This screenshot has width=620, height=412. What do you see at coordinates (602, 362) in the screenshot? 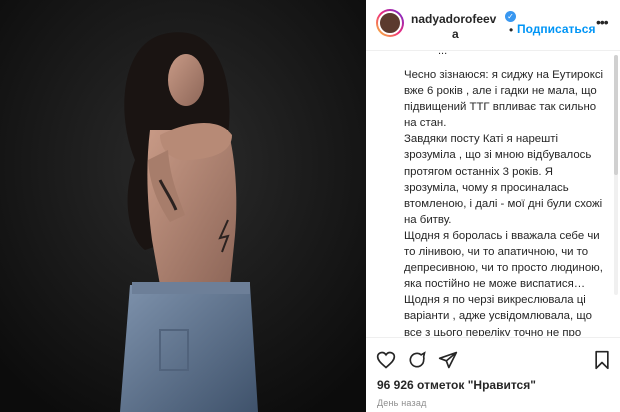
I see `bookmark-icon` at bounding box center [602, 362].